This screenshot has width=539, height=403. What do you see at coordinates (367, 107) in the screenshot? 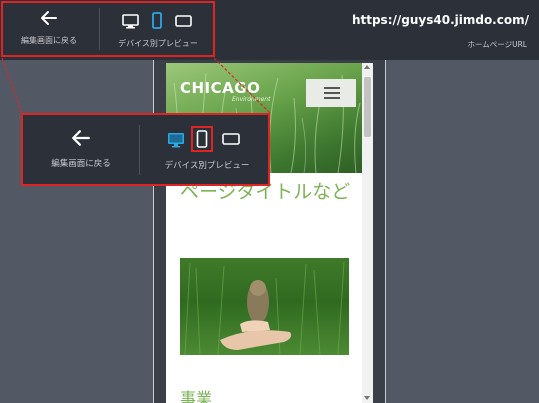
I see `scroll-thumb` at bounding box center [367, 107].